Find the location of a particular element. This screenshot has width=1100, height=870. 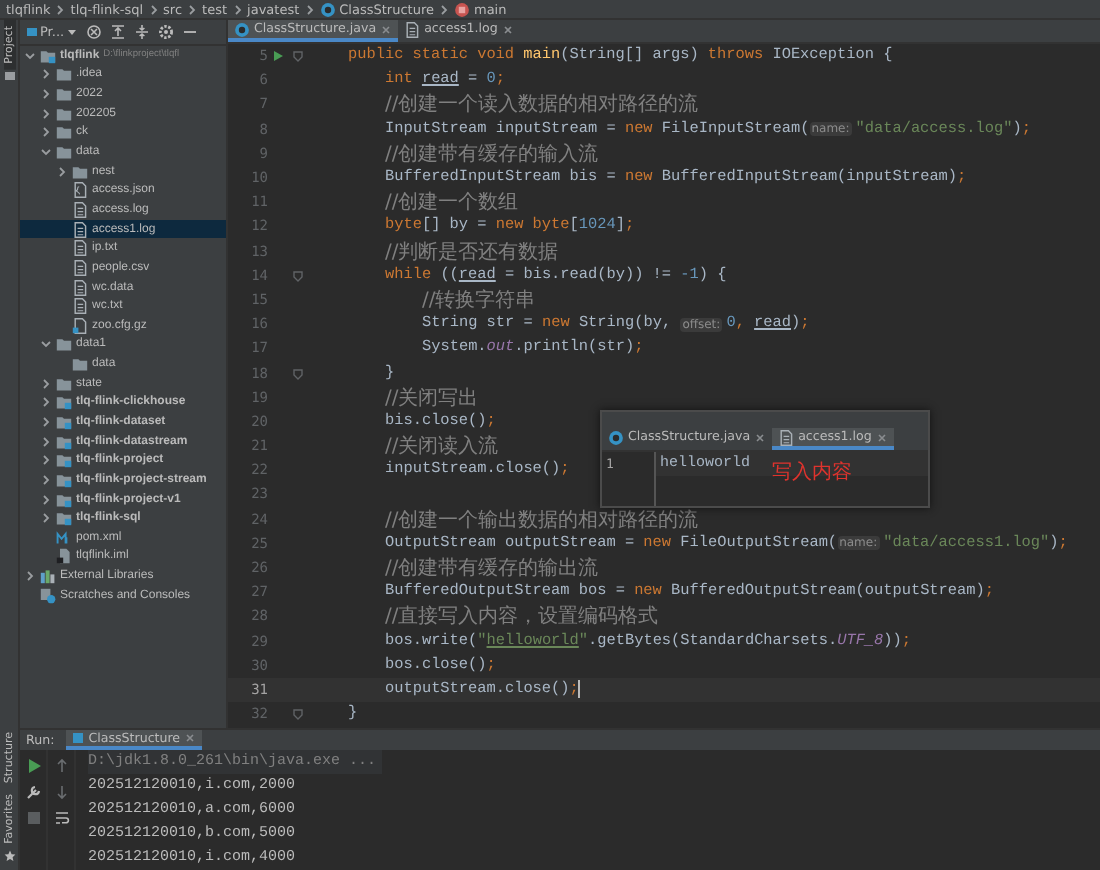

code-line: //创建一个读入数据的相对路径的流 is located at coordinates (542, 105).